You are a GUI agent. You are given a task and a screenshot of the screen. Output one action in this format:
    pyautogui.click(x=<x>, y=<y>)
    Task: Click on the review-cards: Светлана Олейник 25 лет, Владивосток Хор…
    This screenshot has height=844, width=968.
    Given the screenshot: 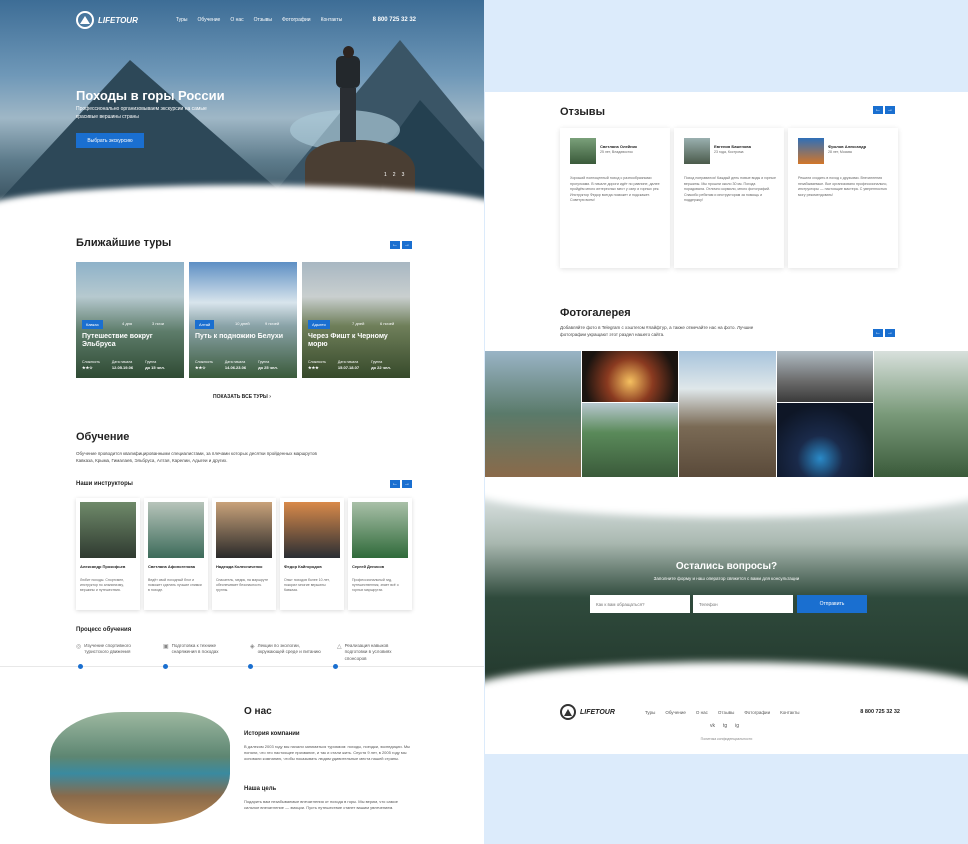 What is the action you would take?
    pyautogui.click(x=729, y=198)
    